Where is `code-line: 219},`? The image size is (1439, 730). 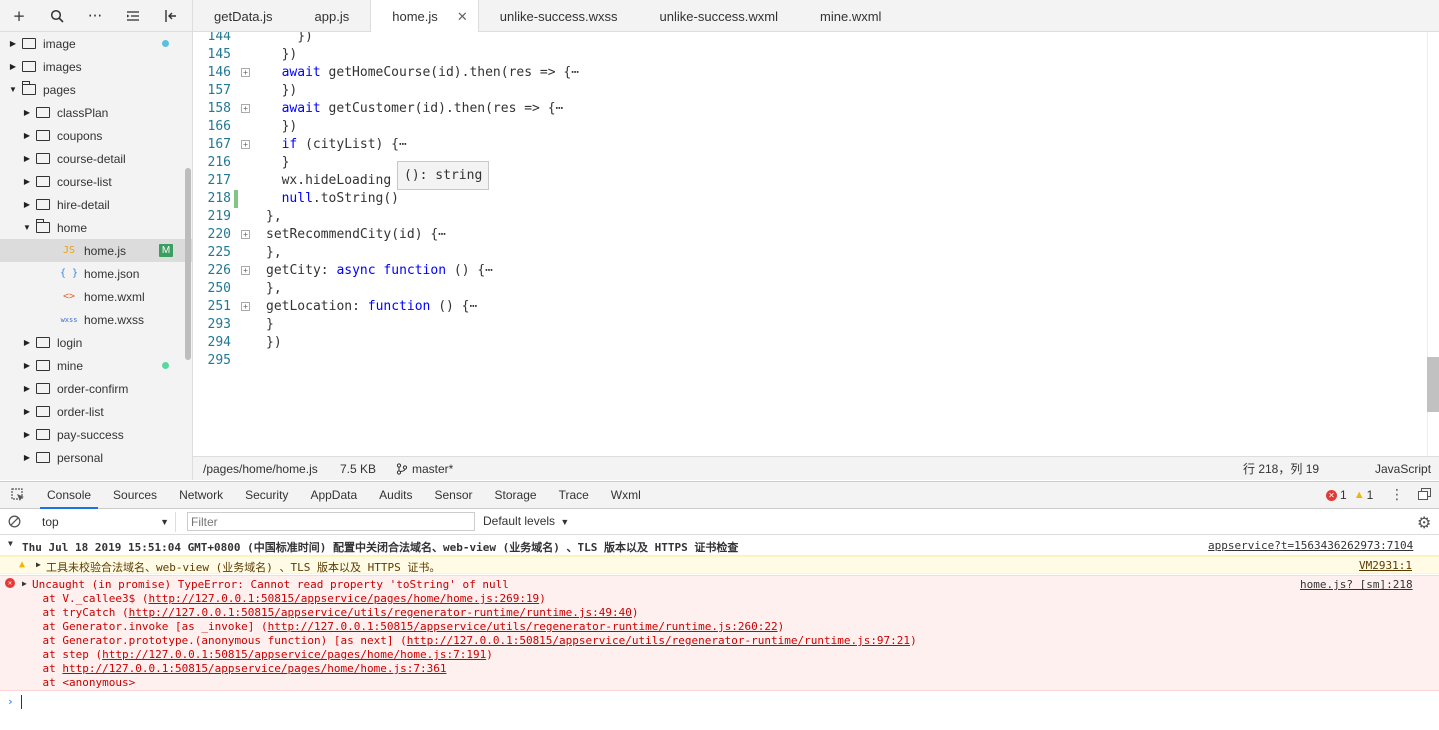 code-line: 219}, is located at coordinates (808, 217).